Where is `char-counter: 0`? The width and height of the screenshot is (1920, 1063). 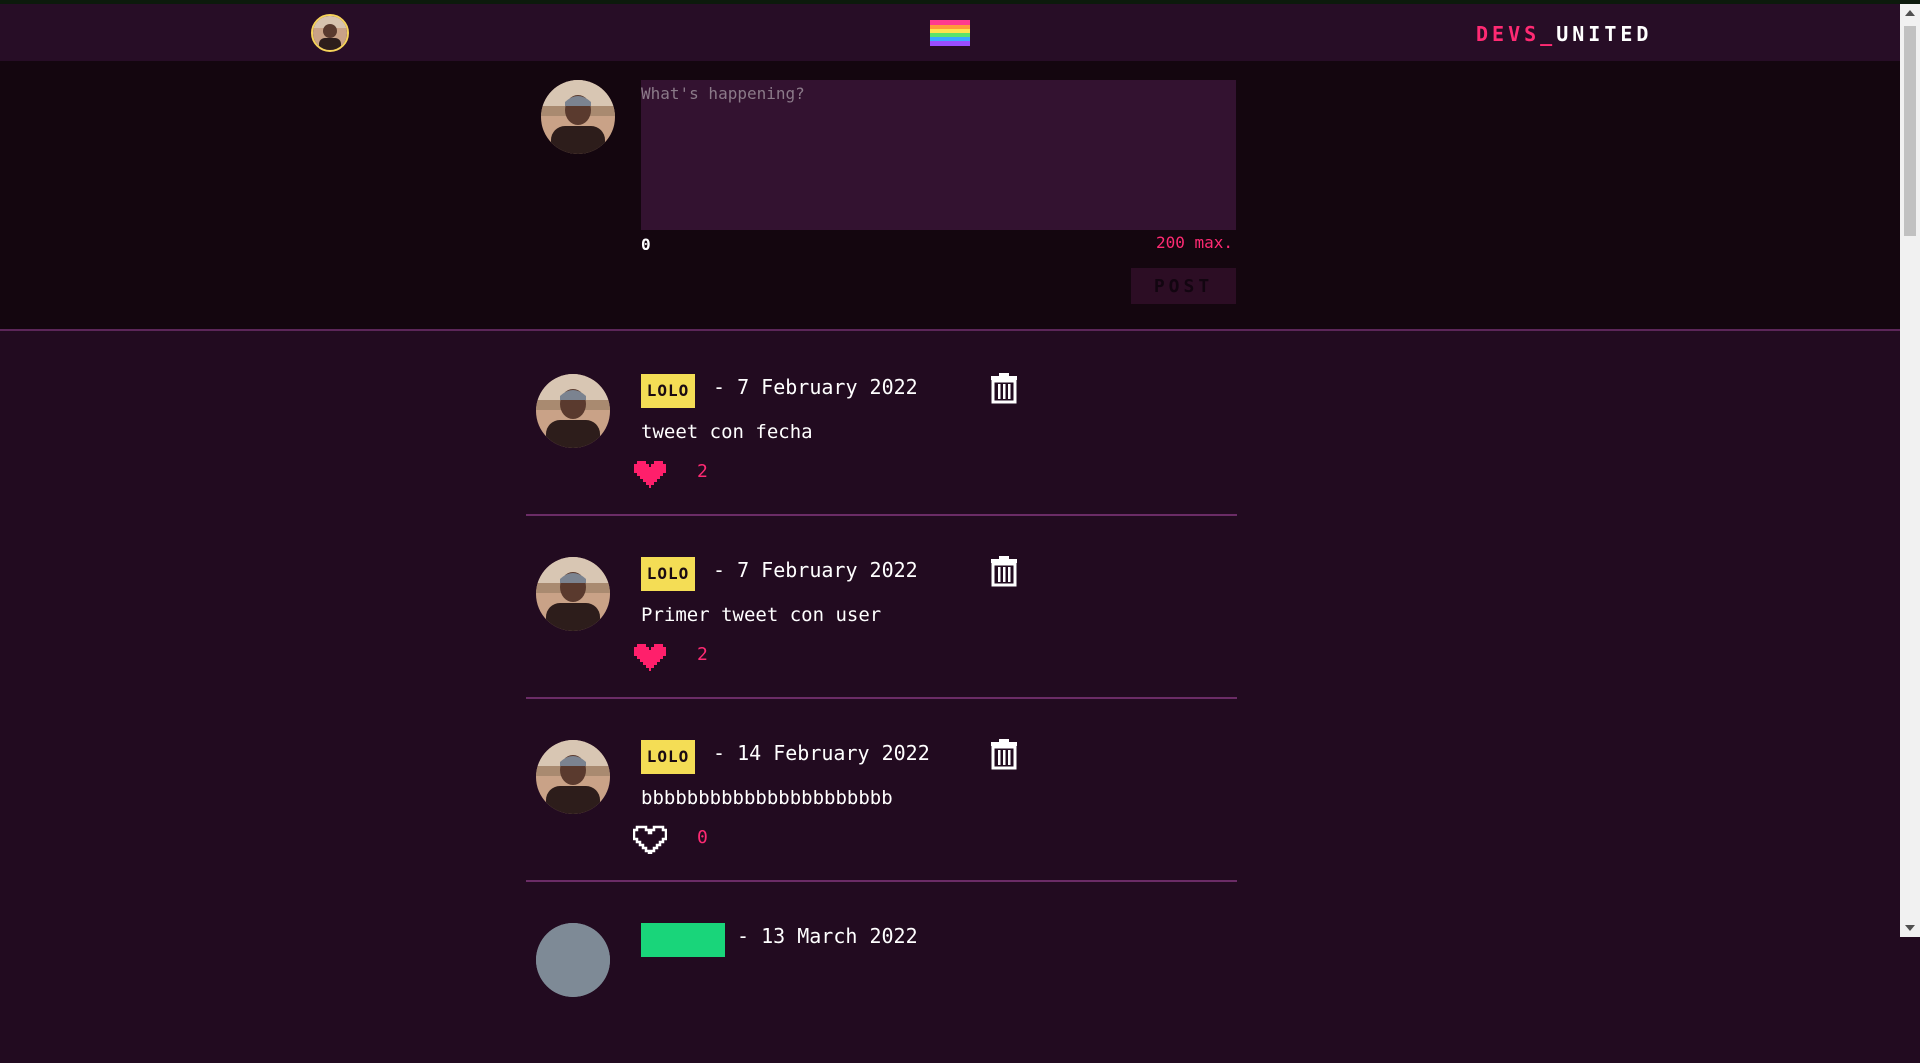 char-counter: 0 is located at coordinates (646, 244).